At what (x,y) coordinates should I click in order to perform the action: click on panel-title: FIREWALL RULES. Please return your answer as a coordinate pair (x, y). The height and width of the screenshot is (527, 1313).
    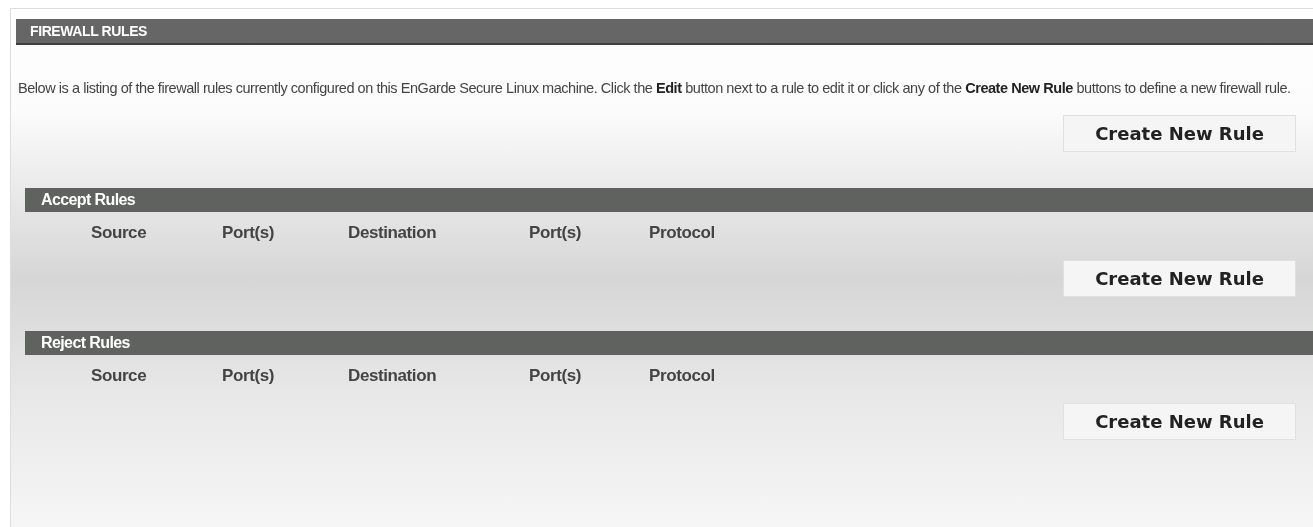
    Looking at the image, I should click on (89, 31).